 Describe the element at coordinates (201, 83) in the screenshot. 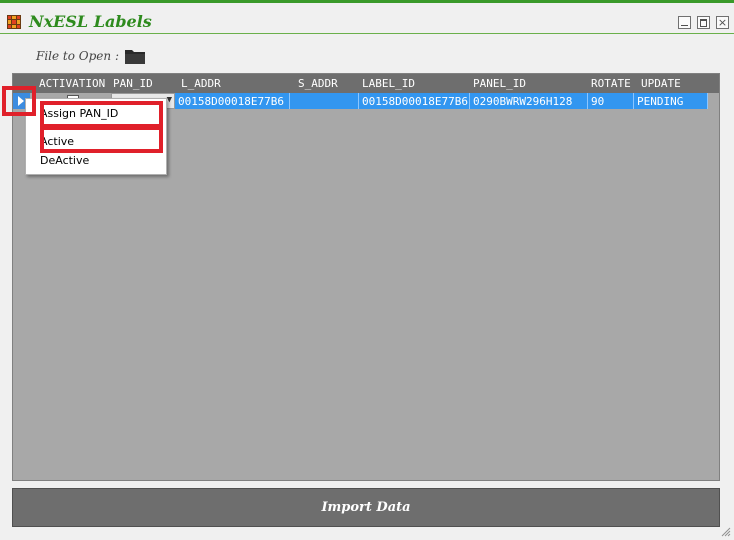

I see `column-header-l-addr: L_ADDR` at that location.